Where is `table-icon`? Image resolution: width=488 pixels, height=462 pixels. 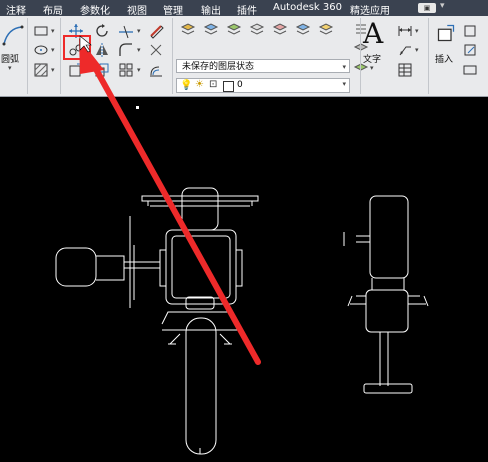
table-icon is located at coordinates (405, 70).